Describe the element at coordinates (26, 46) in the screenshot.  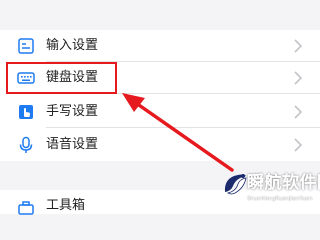
I see `input-settings-icon` at that location.